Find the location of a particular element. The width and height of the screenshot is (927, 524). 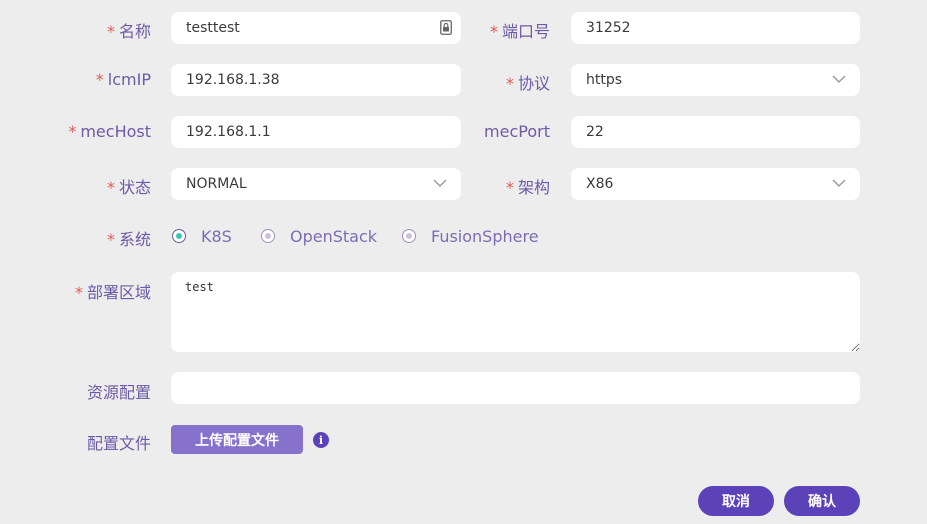

status-label: * 状态 is located at coordinates (128, 187).